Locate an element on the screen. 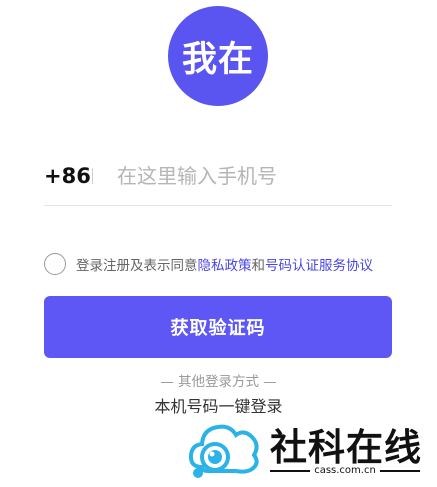  cloud-eye-icon is located at coordinates (223, 451).